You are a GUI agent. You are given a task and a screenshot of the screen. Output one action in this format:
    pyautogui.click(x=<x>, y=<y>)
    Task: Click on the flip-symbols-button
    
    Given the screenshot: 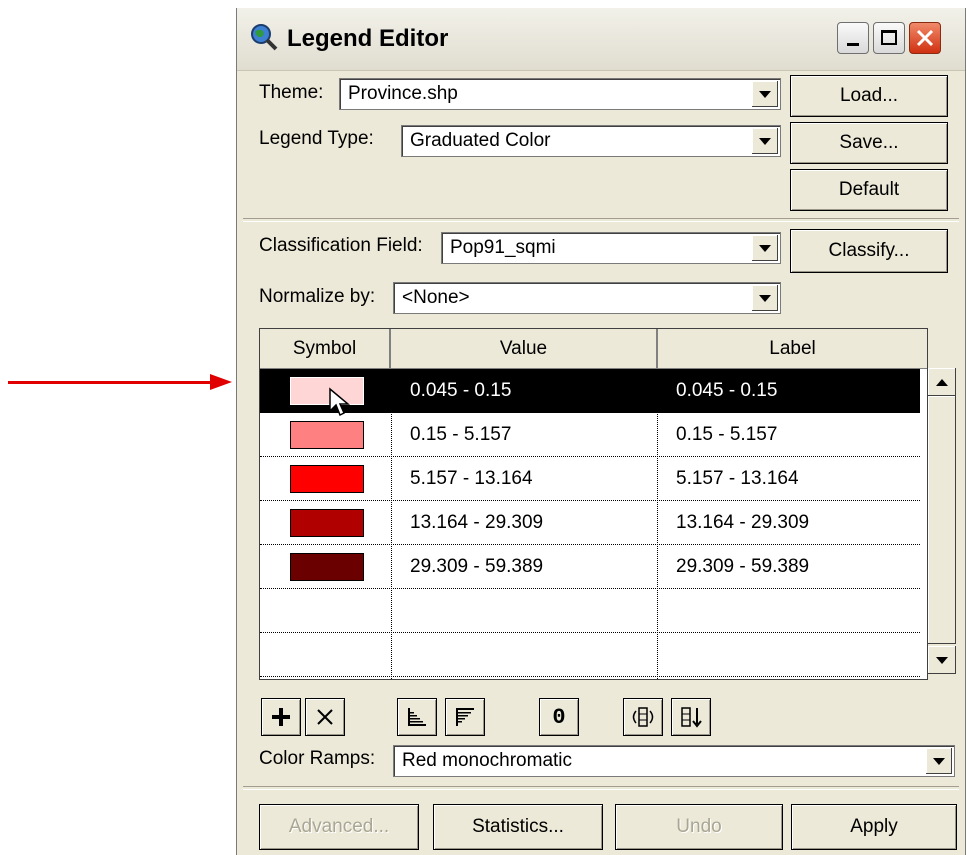 What is the action you would take?
    pyautogui.click(x=643, y=717)
    